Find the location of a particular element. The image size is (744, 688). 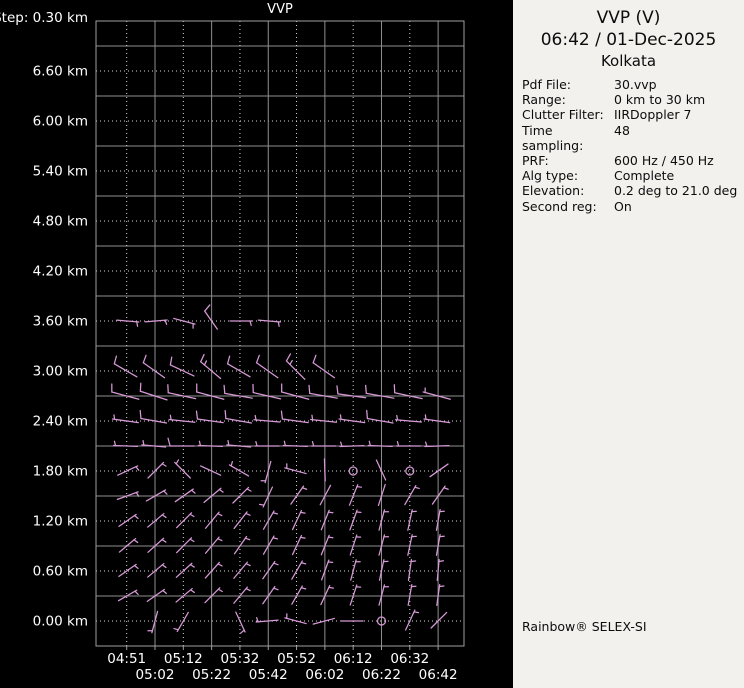

info-label: Second reg: is located at coordinates (559, 206).